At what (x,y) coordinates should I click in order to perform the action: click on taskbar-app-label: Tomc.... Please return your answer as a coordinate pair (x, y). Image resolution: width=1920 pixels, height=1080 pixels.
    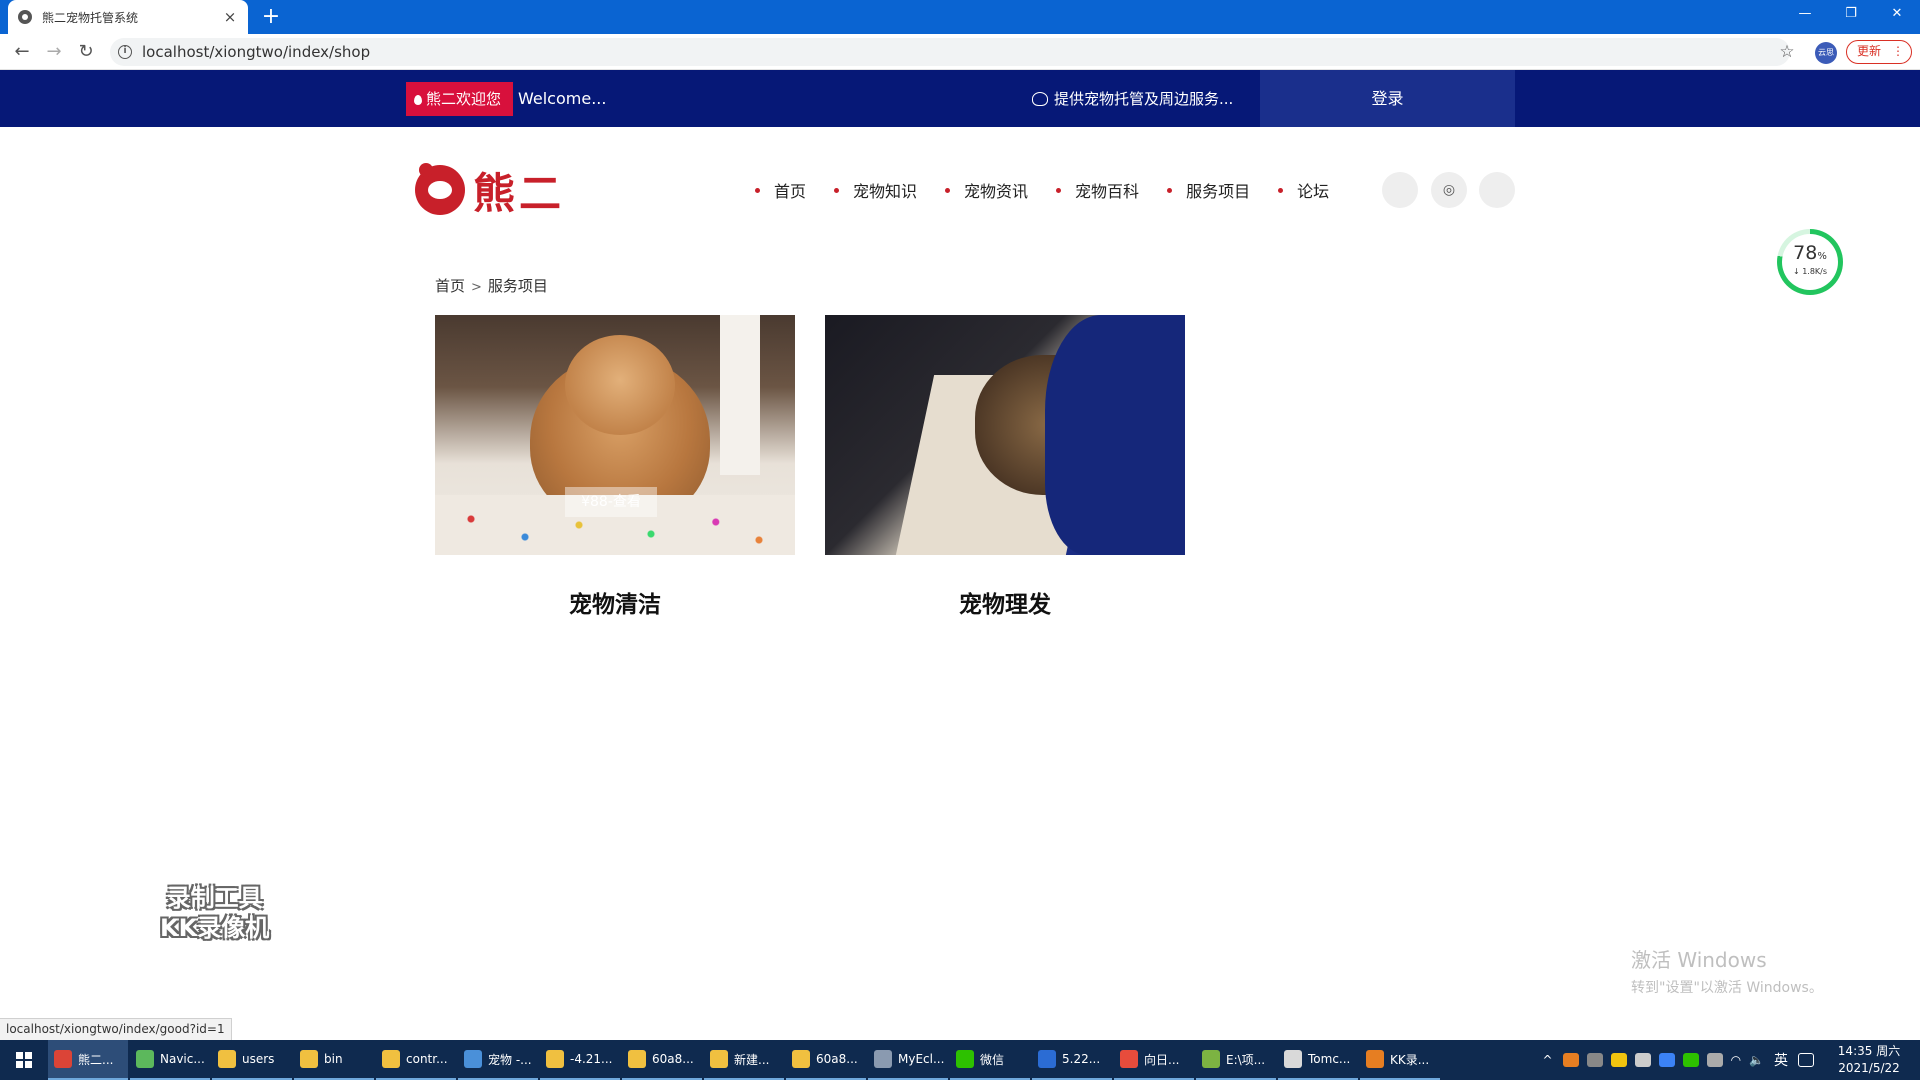
    Looking at the image, I should click on (1329, 1059).